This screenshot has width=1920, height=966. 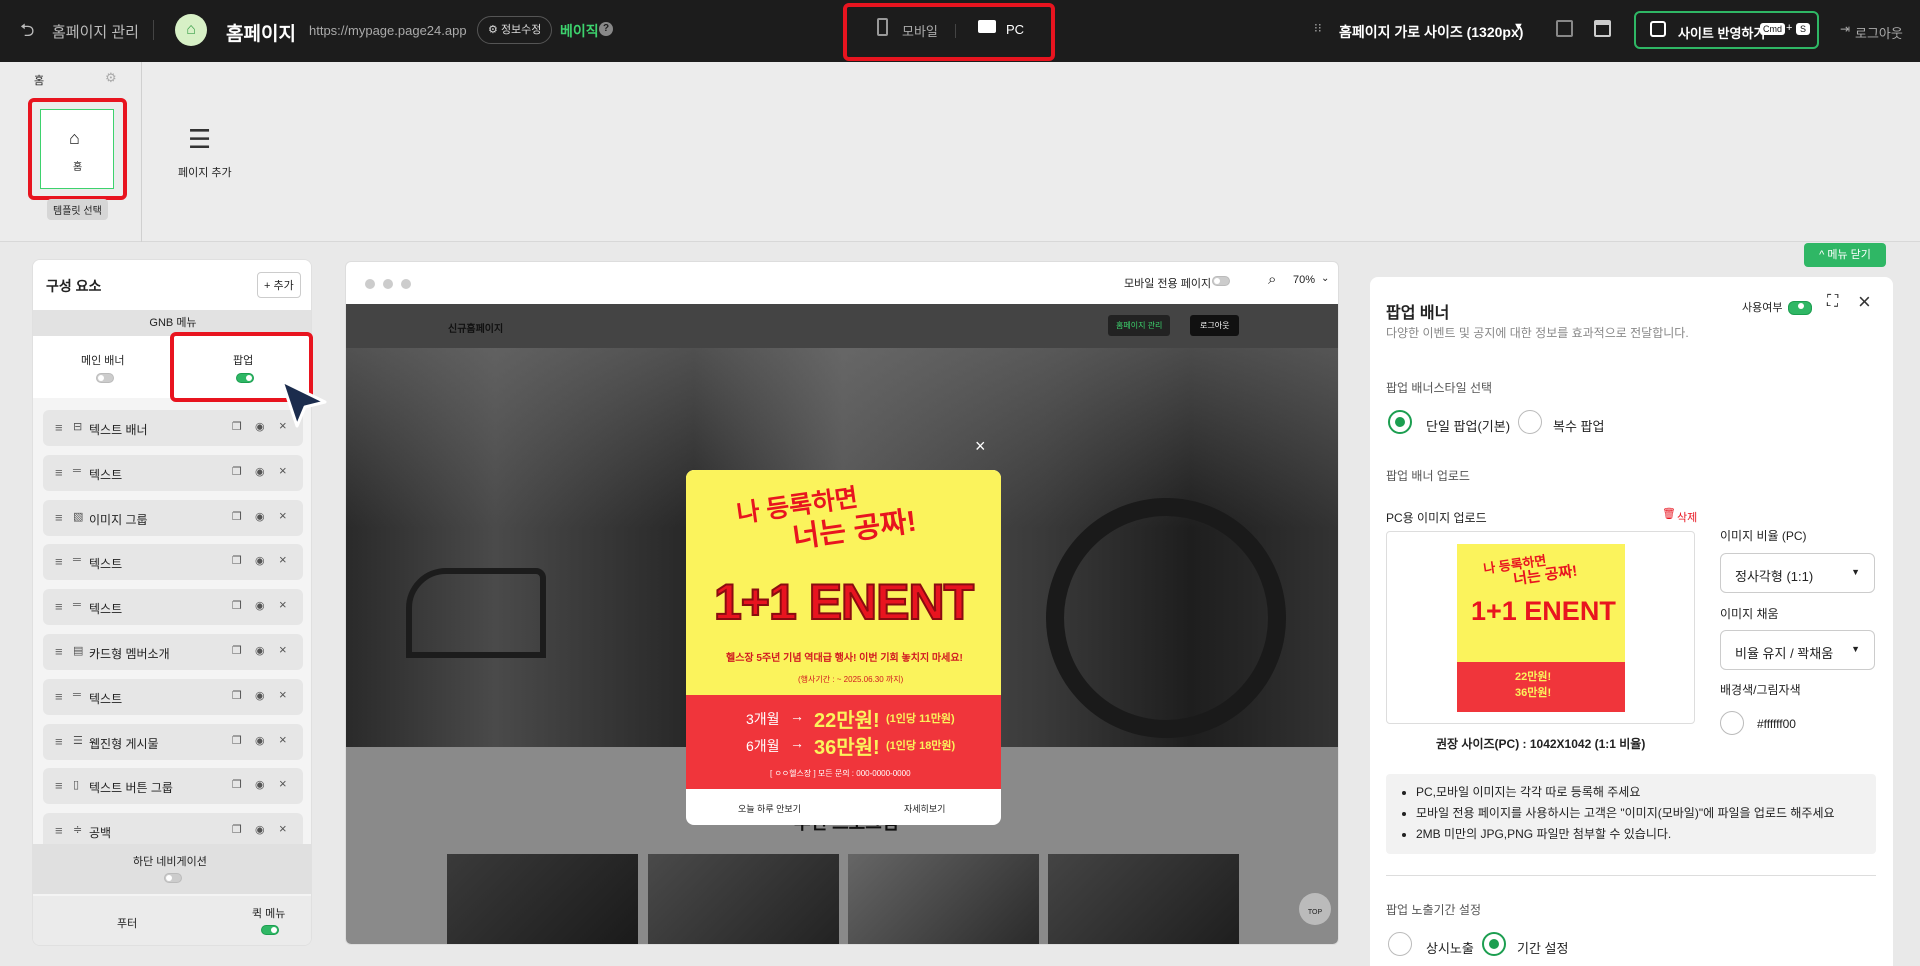 I want to click on component-label: 텍스트, so click(x=106, y=474).